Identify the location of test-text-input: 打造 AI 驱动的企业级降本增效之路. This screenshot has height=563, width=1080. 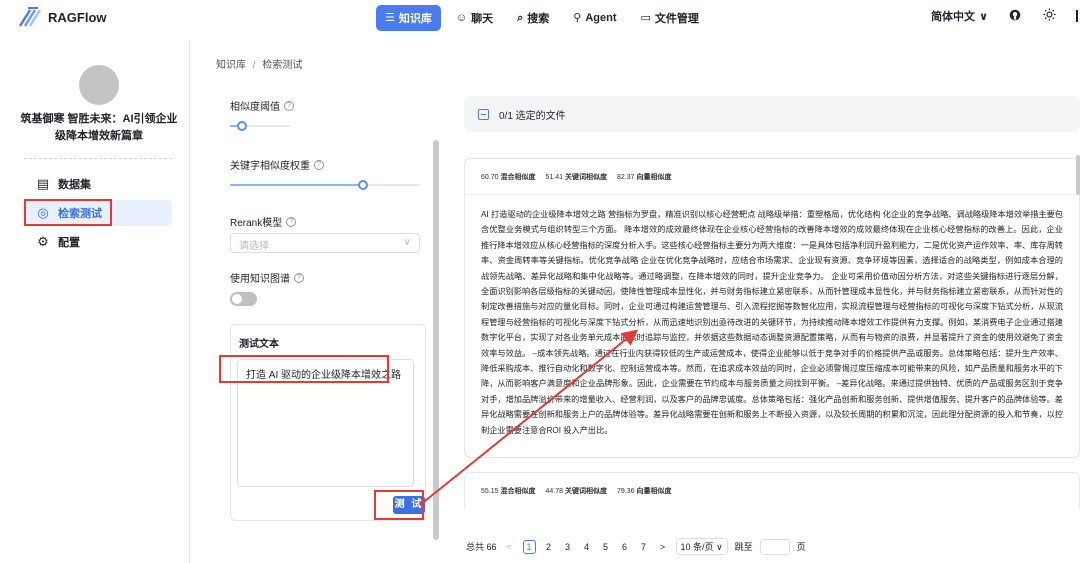
(325, 423).